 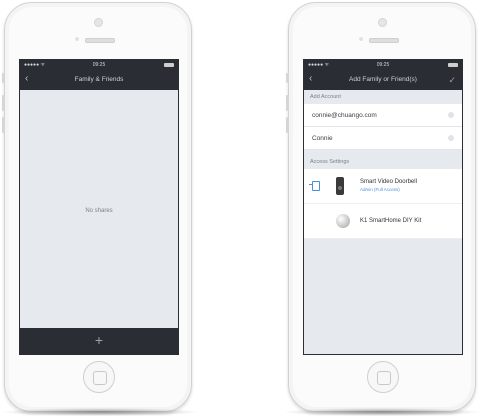 I want to click on doorbell-device-icon, so click(x=340, y=186).